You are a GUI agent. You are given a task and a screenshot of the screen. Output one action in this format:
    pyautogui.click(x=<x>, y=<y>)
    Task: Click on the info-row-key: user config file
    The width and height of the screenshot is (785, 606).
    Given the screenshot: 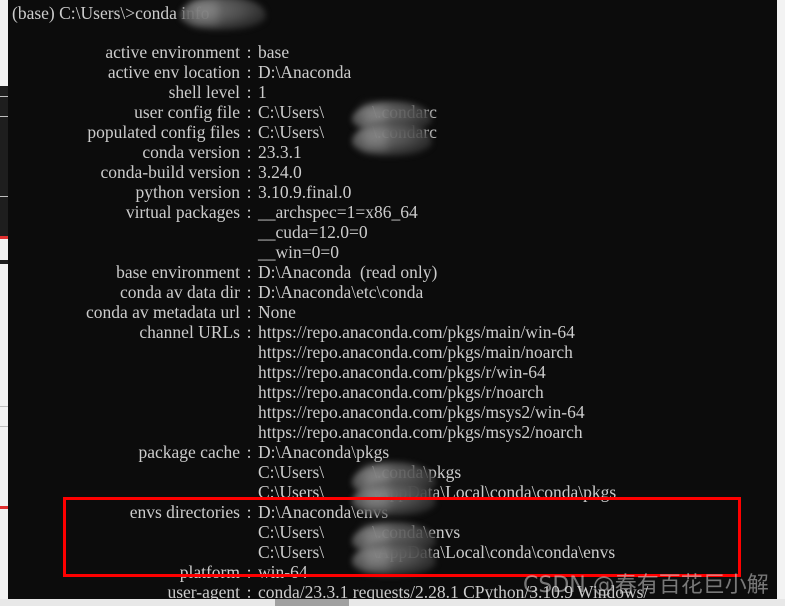 What is the action you would take?
    pyautogui.click(x=187, y=112)
    